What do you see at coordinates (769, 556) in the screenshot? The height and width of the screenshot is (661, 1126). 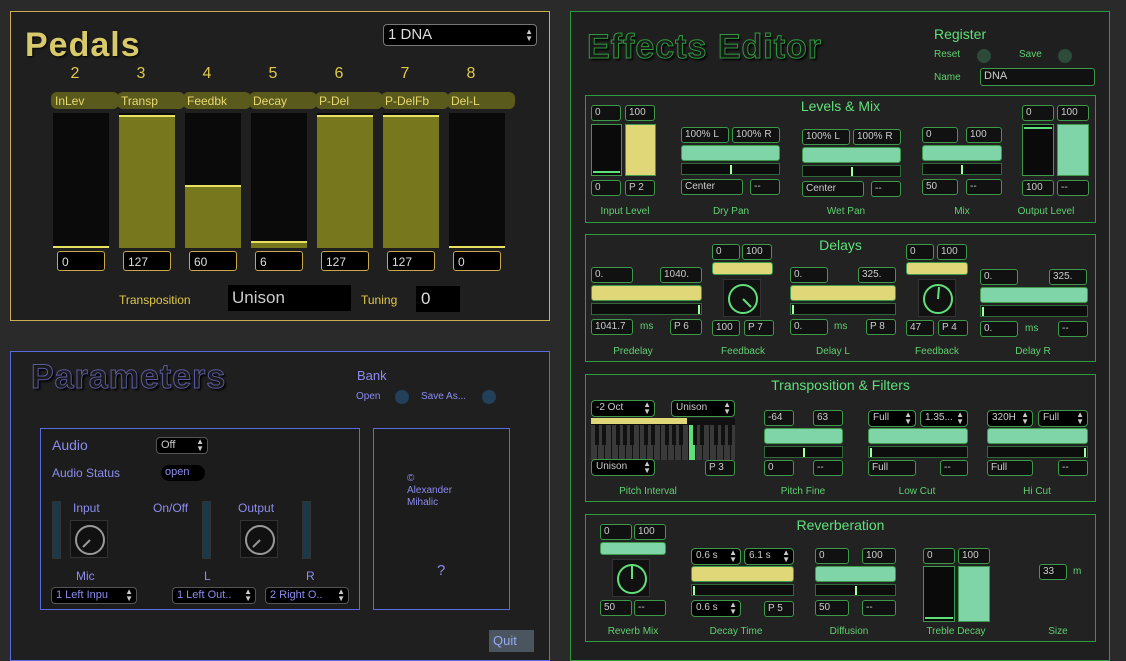 I see `decay-max-select: 6.1 s ▲ ▼` at bounding box center [769, 556].